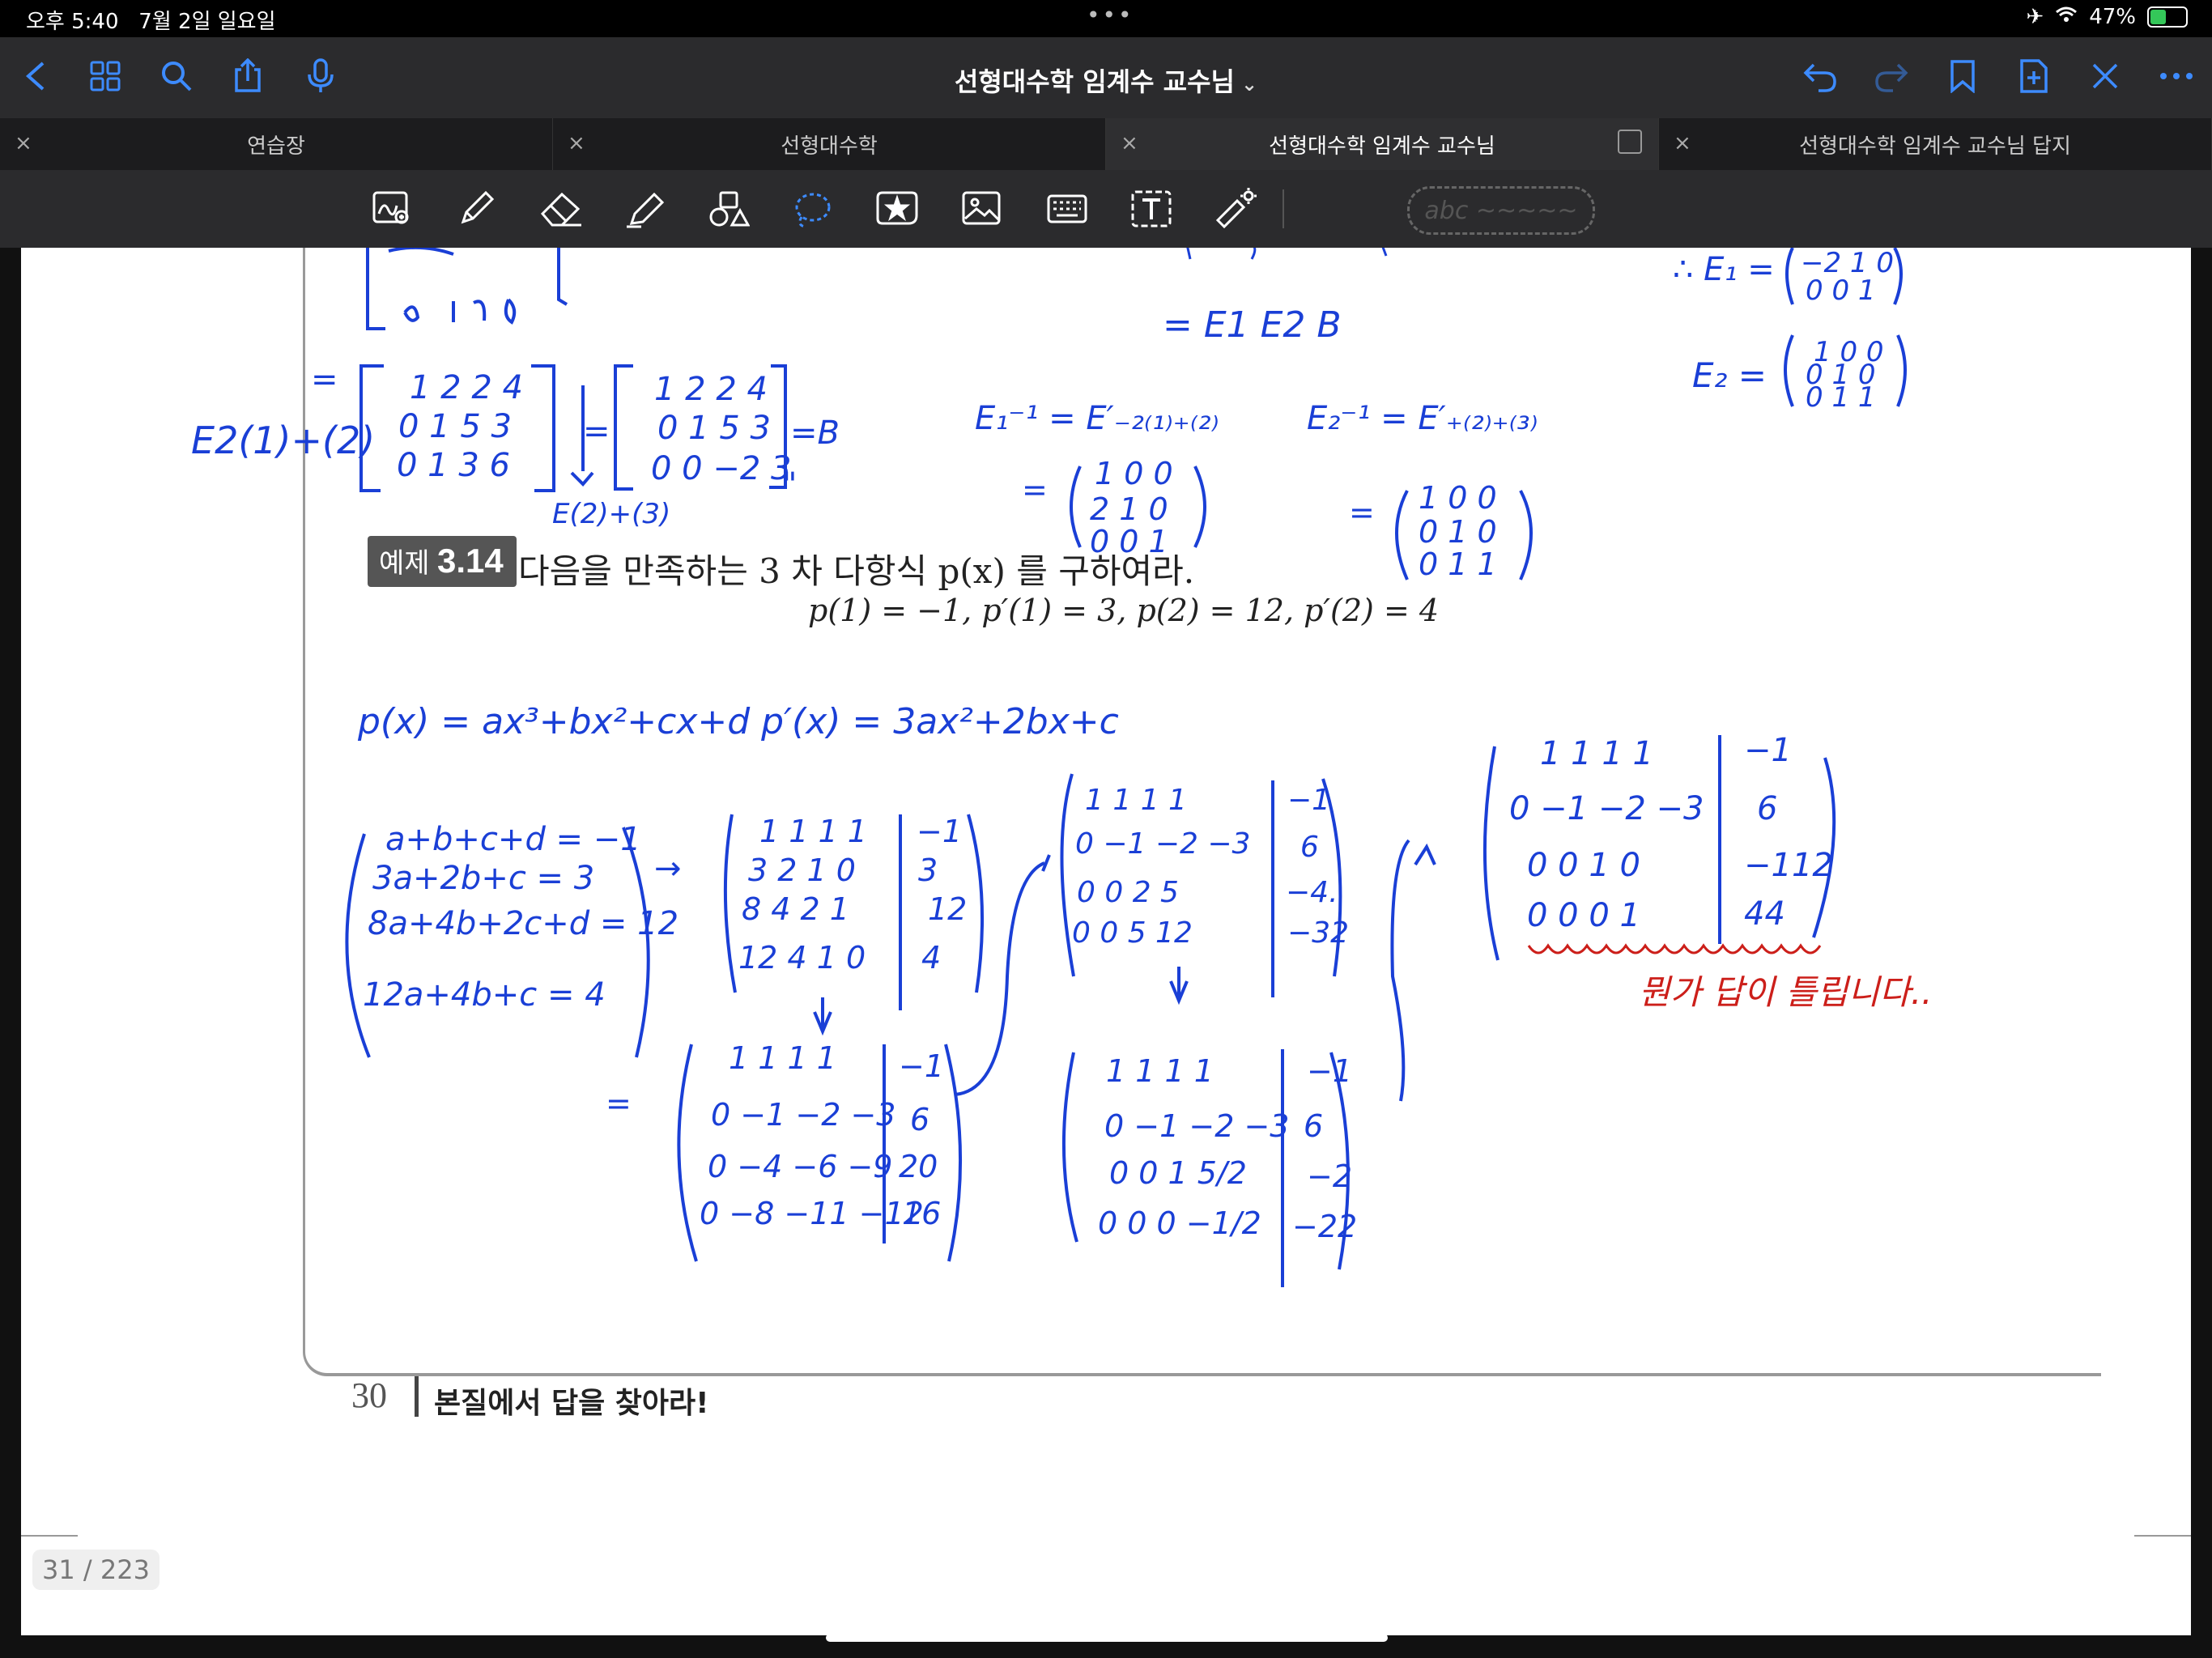 This screenshot has width=2212, height=1658. Describe the element at coordinates (2066, 17) in the screenshot. I see `wifi-icon` at that location.